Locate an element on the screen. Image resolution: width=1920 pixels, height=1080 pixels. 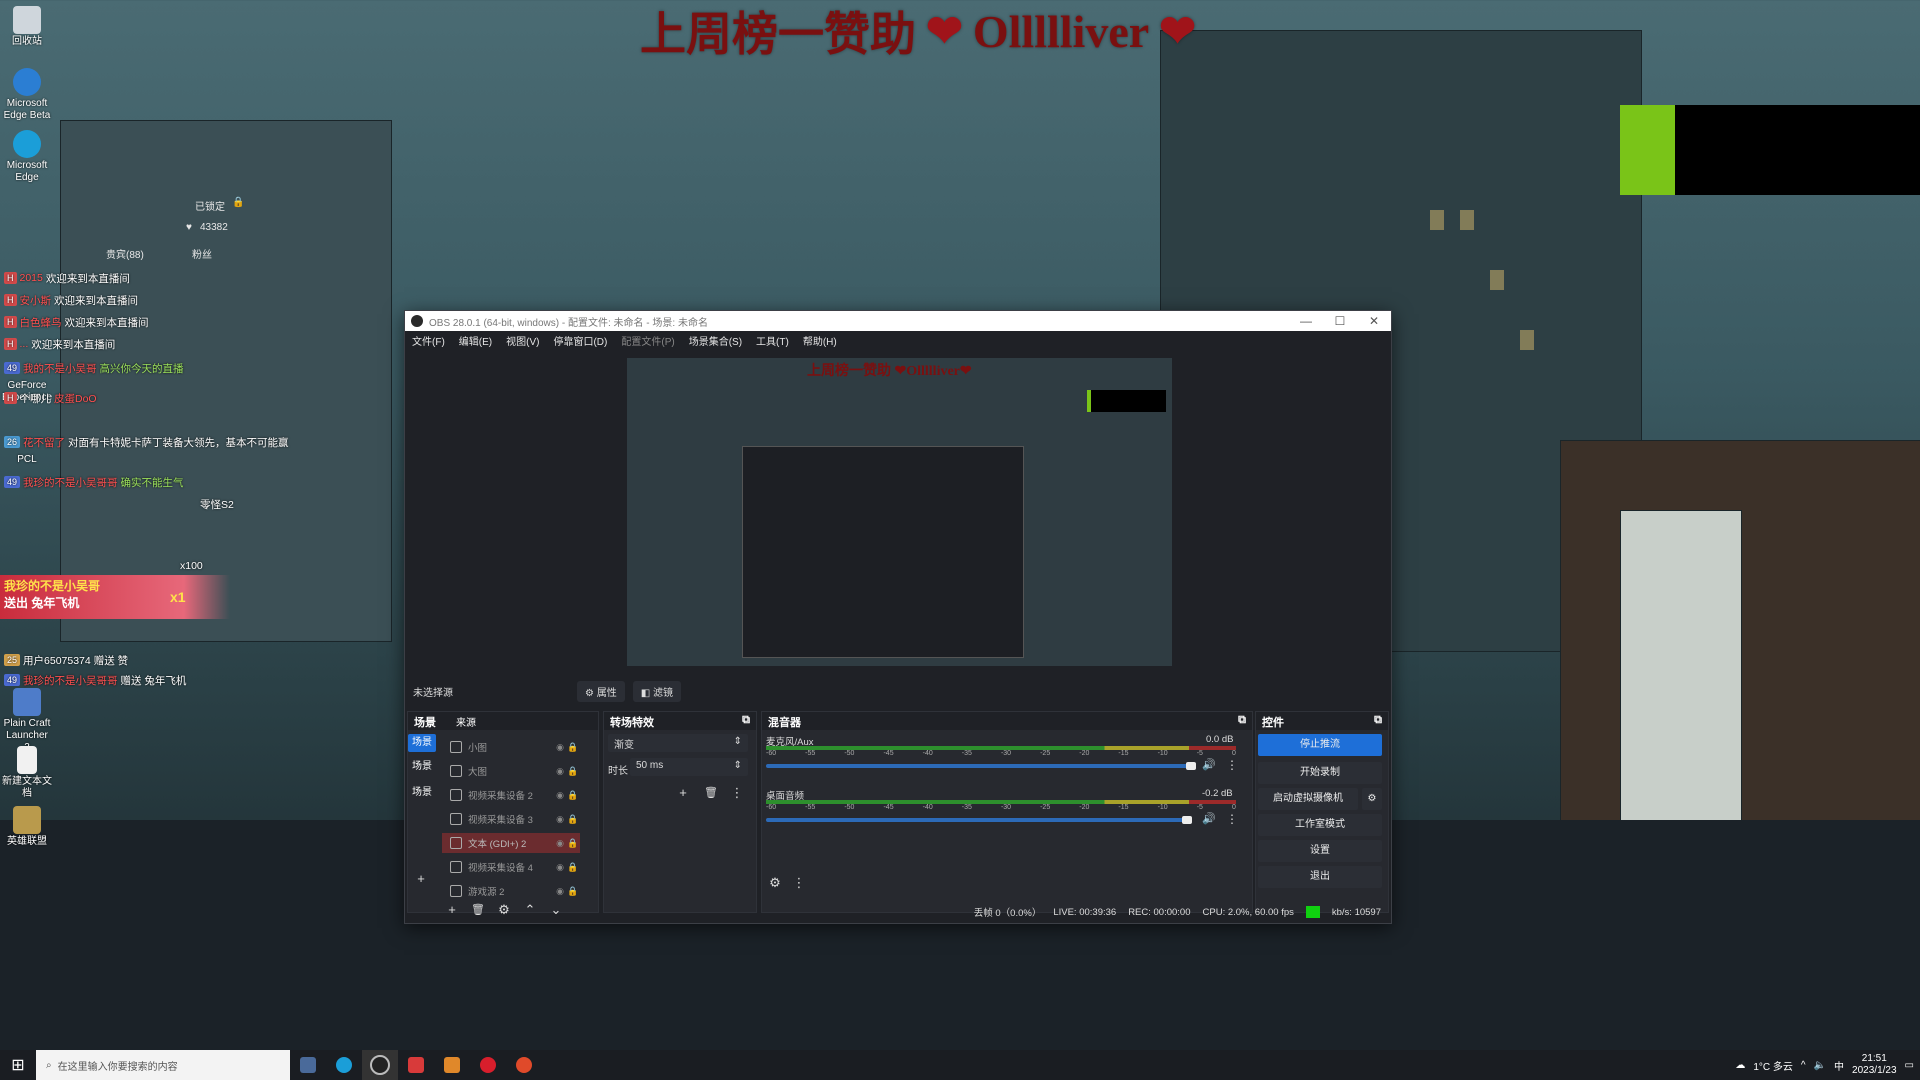
stop-stream-button: 停止推流 is located at coordinates (1320, 745).